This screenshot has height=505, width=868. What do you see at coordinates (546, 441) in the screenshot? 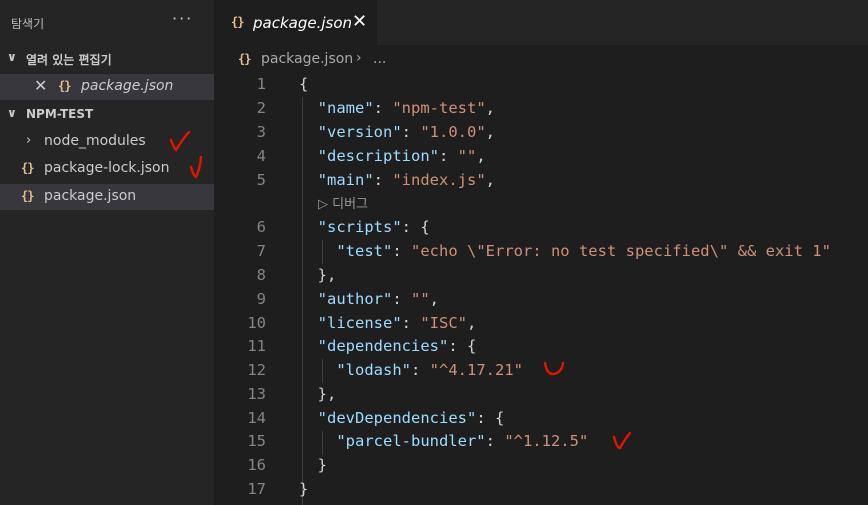
I see `json-value: "^1.12.5"` at bounding box center [546, 441].